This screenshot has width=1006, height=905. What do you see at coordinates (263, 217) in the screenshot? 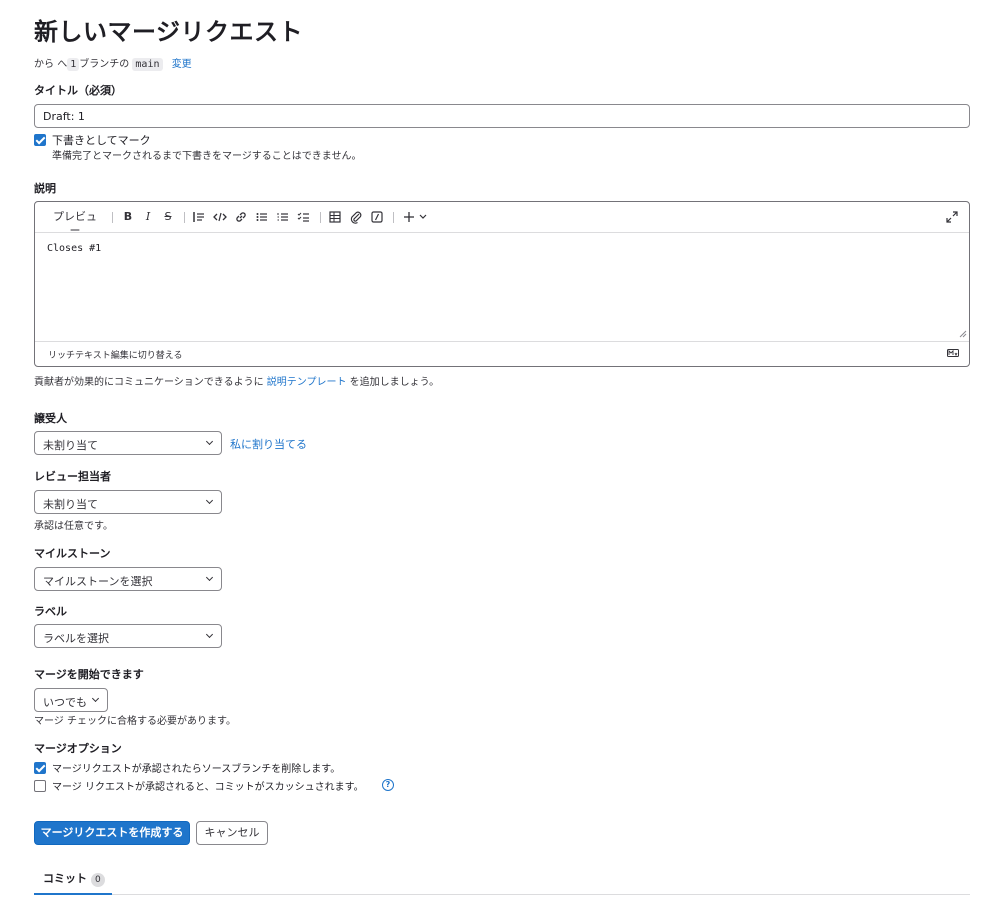
I see `bullet-list-icon` at bounding box center [263, 217].